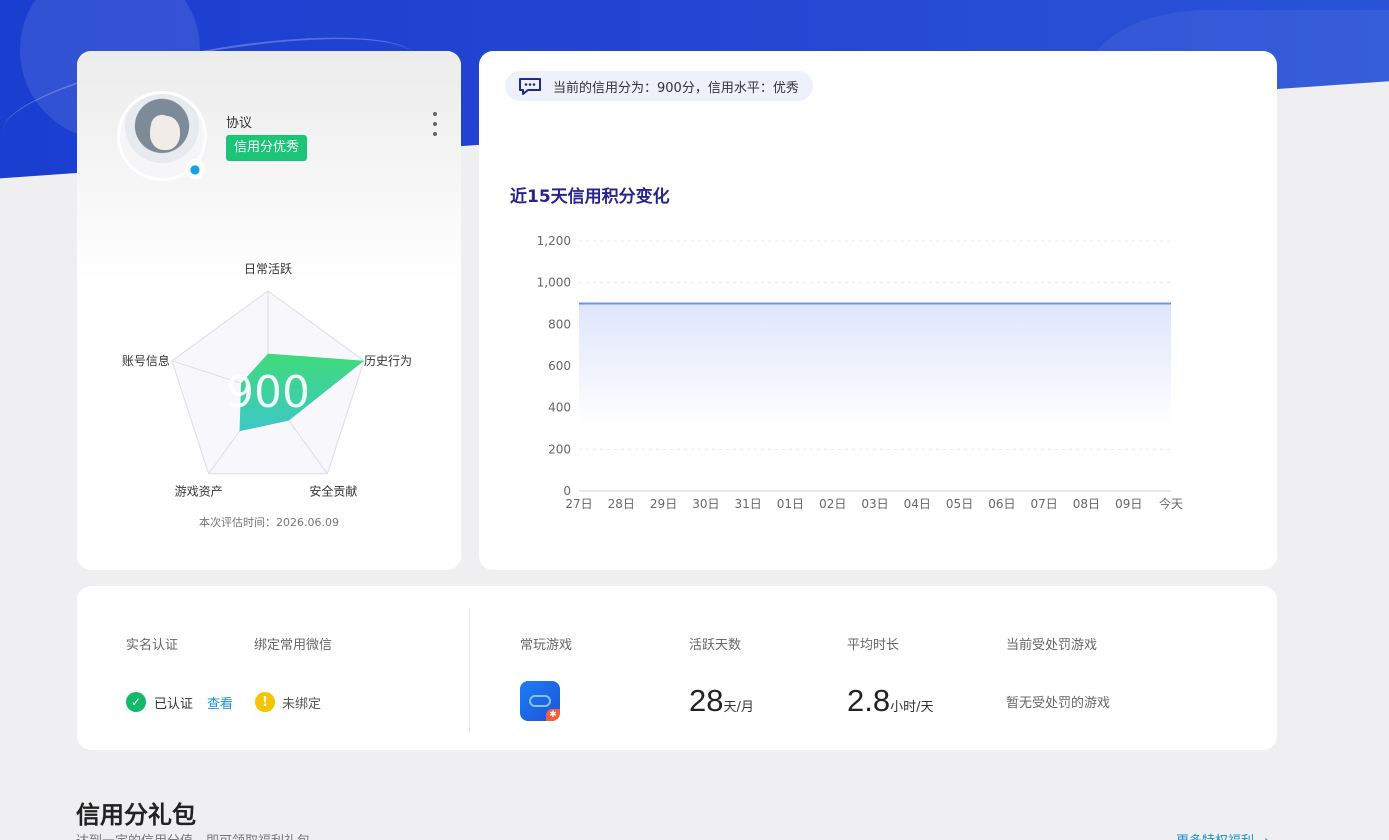 This screenshot has height=840, width=1389. What do you see at coordinates (267, 148) in the screenshot?
I see `credit-level-badge: 信用分优秀` at bounding box center [267, 148].